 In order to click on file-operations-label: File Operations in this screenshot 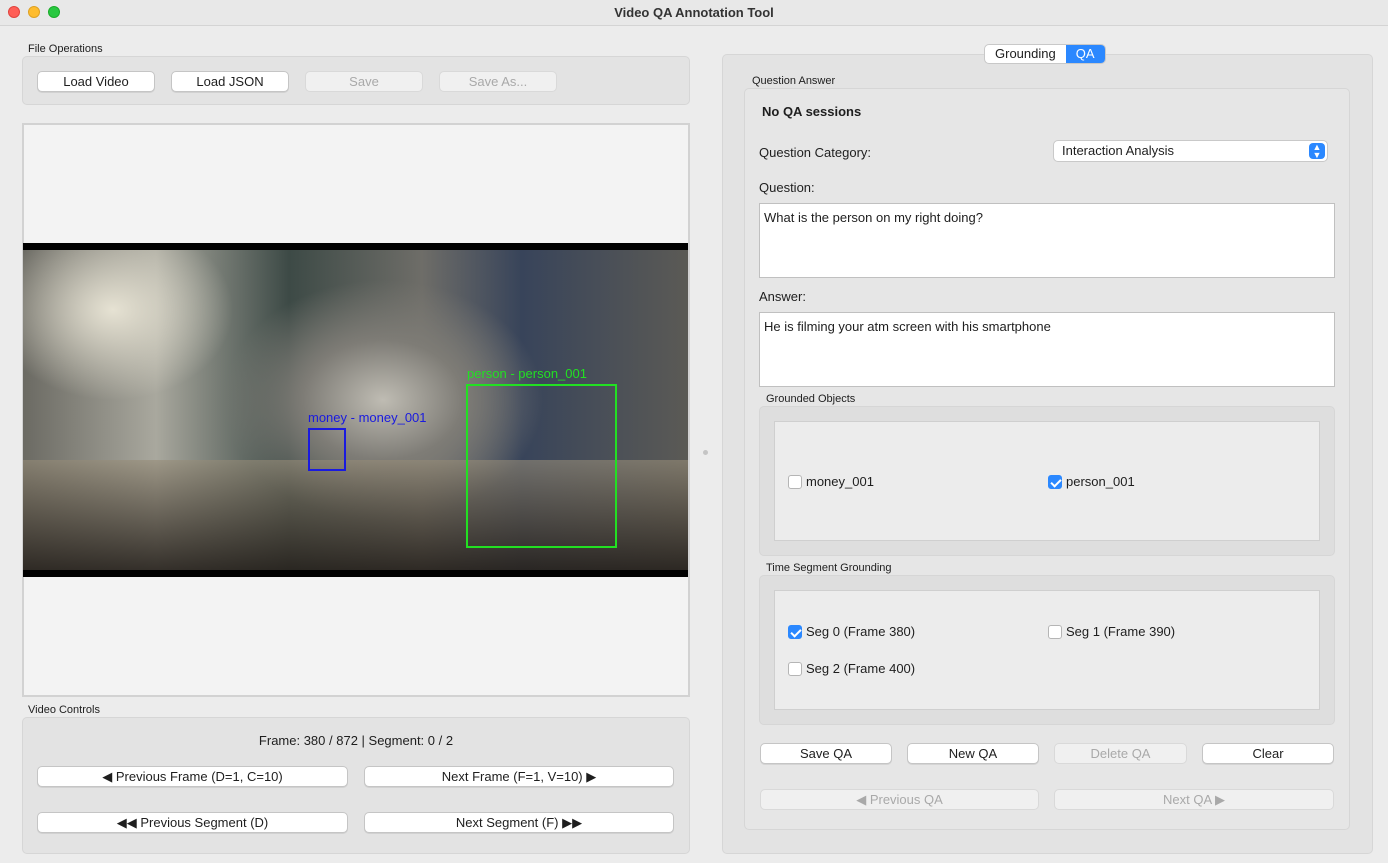, I will do `click(65, 49)`.